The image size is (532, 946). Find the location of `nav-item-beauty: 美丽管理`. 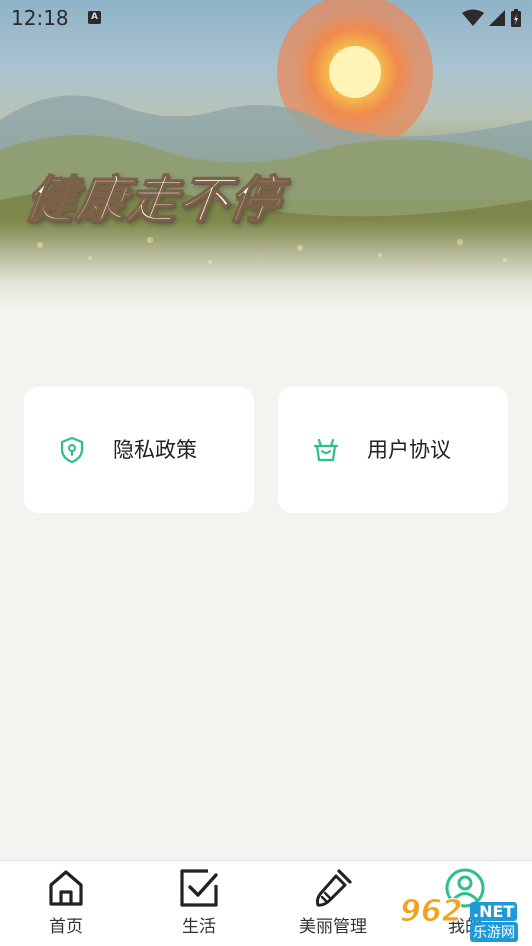

nav-item-beauty: 美丽管理 is located at coordinates (333, 903).